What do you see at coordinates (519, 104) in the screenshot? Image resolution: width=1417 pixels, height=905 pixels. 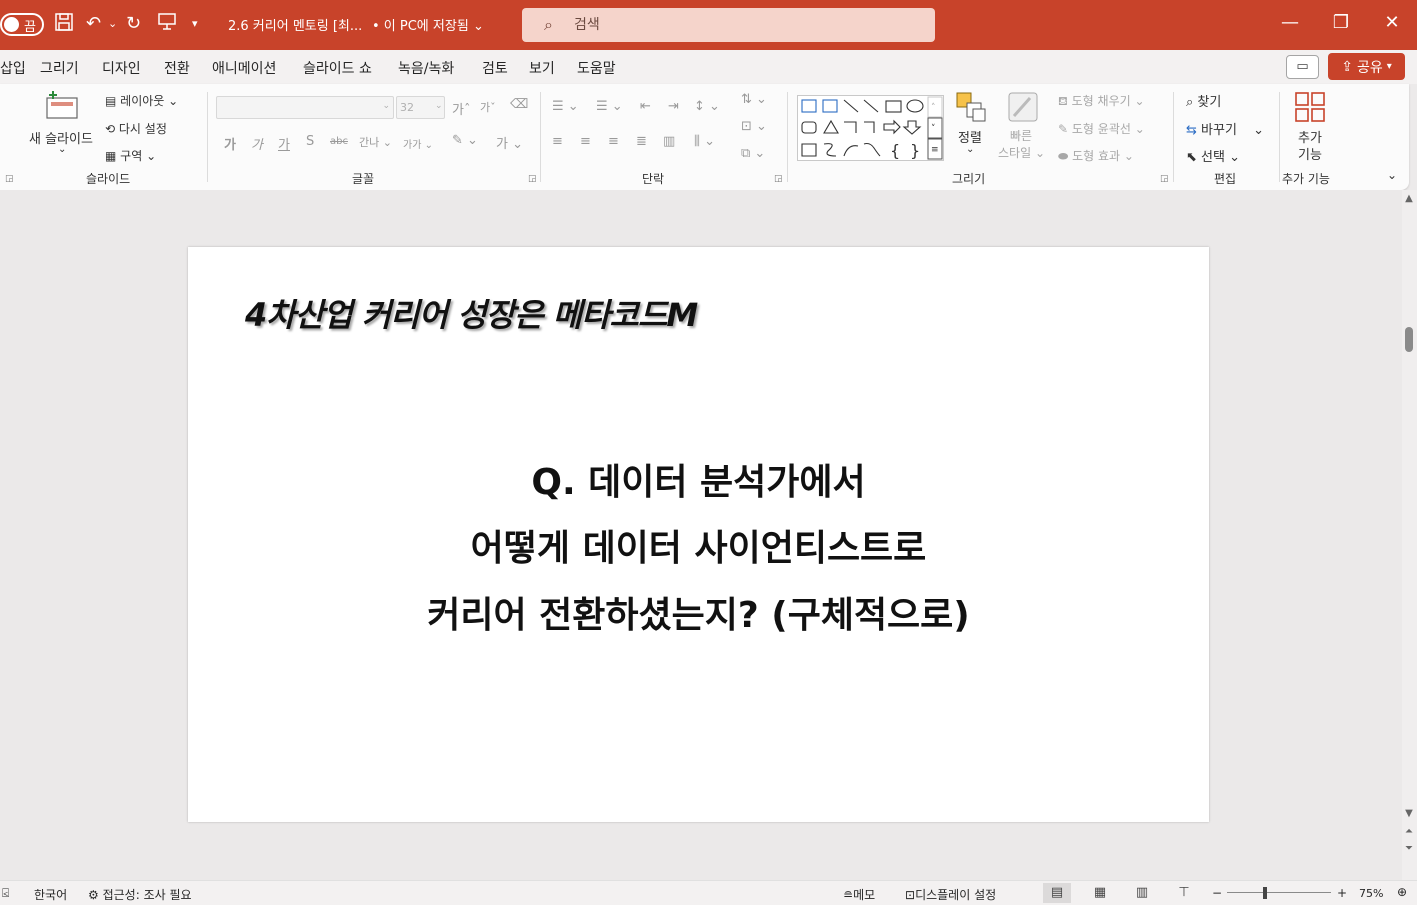 I see `clear-format-icon: ⌫` at bounding box center [519, 104].